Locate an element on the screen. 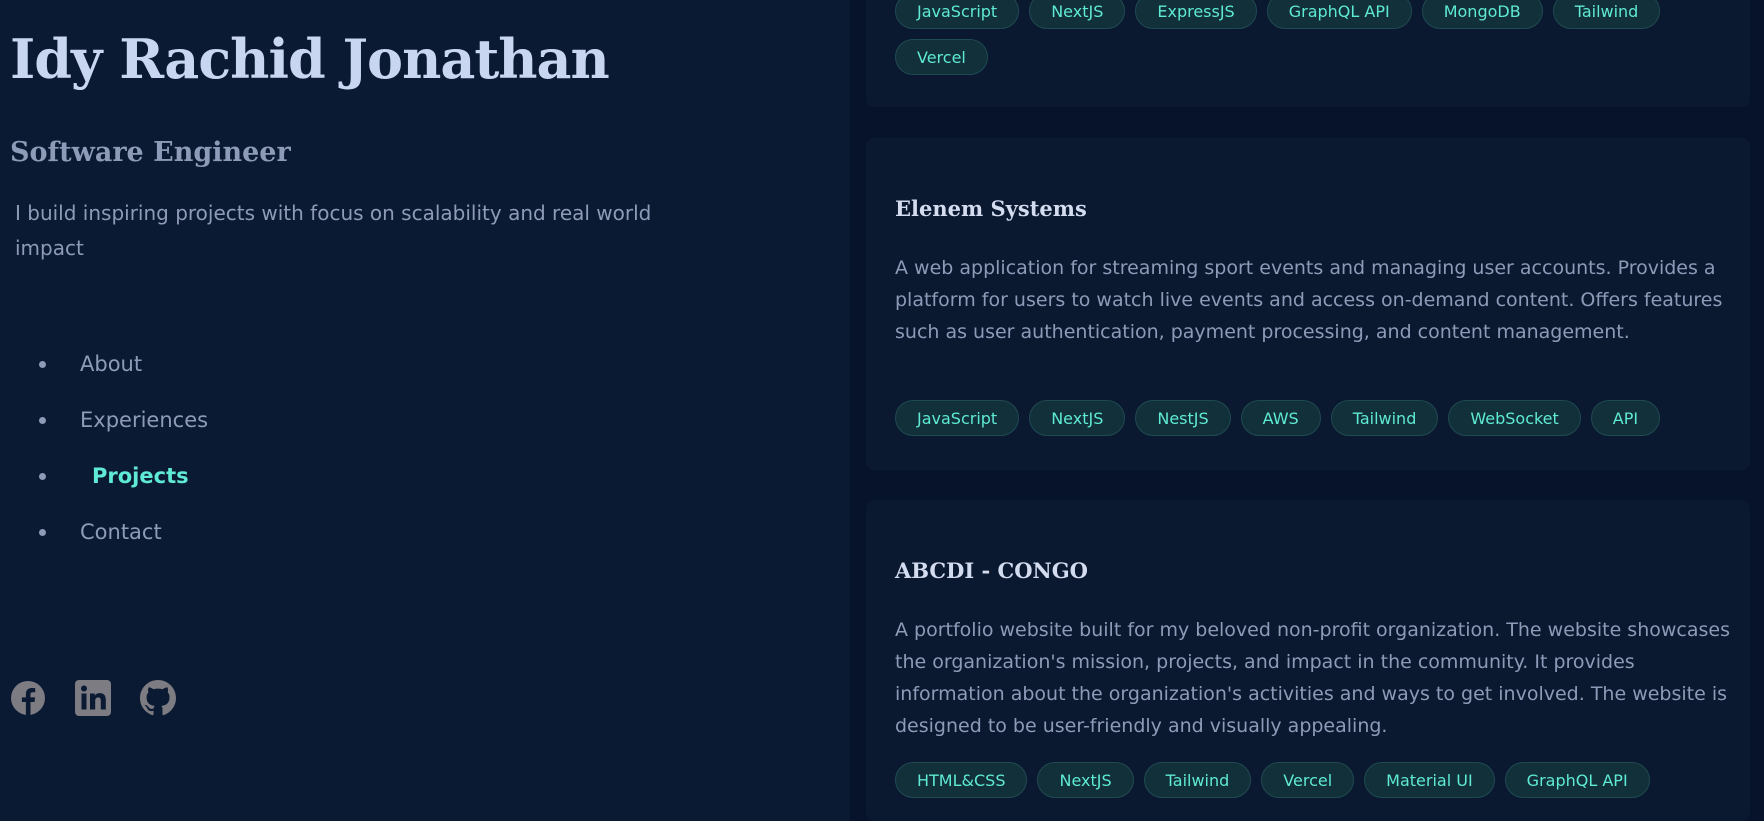 The width and height of the screenshot is (1764, 821). tech-tag: MongoDB is located at coordinates (1482, 14).